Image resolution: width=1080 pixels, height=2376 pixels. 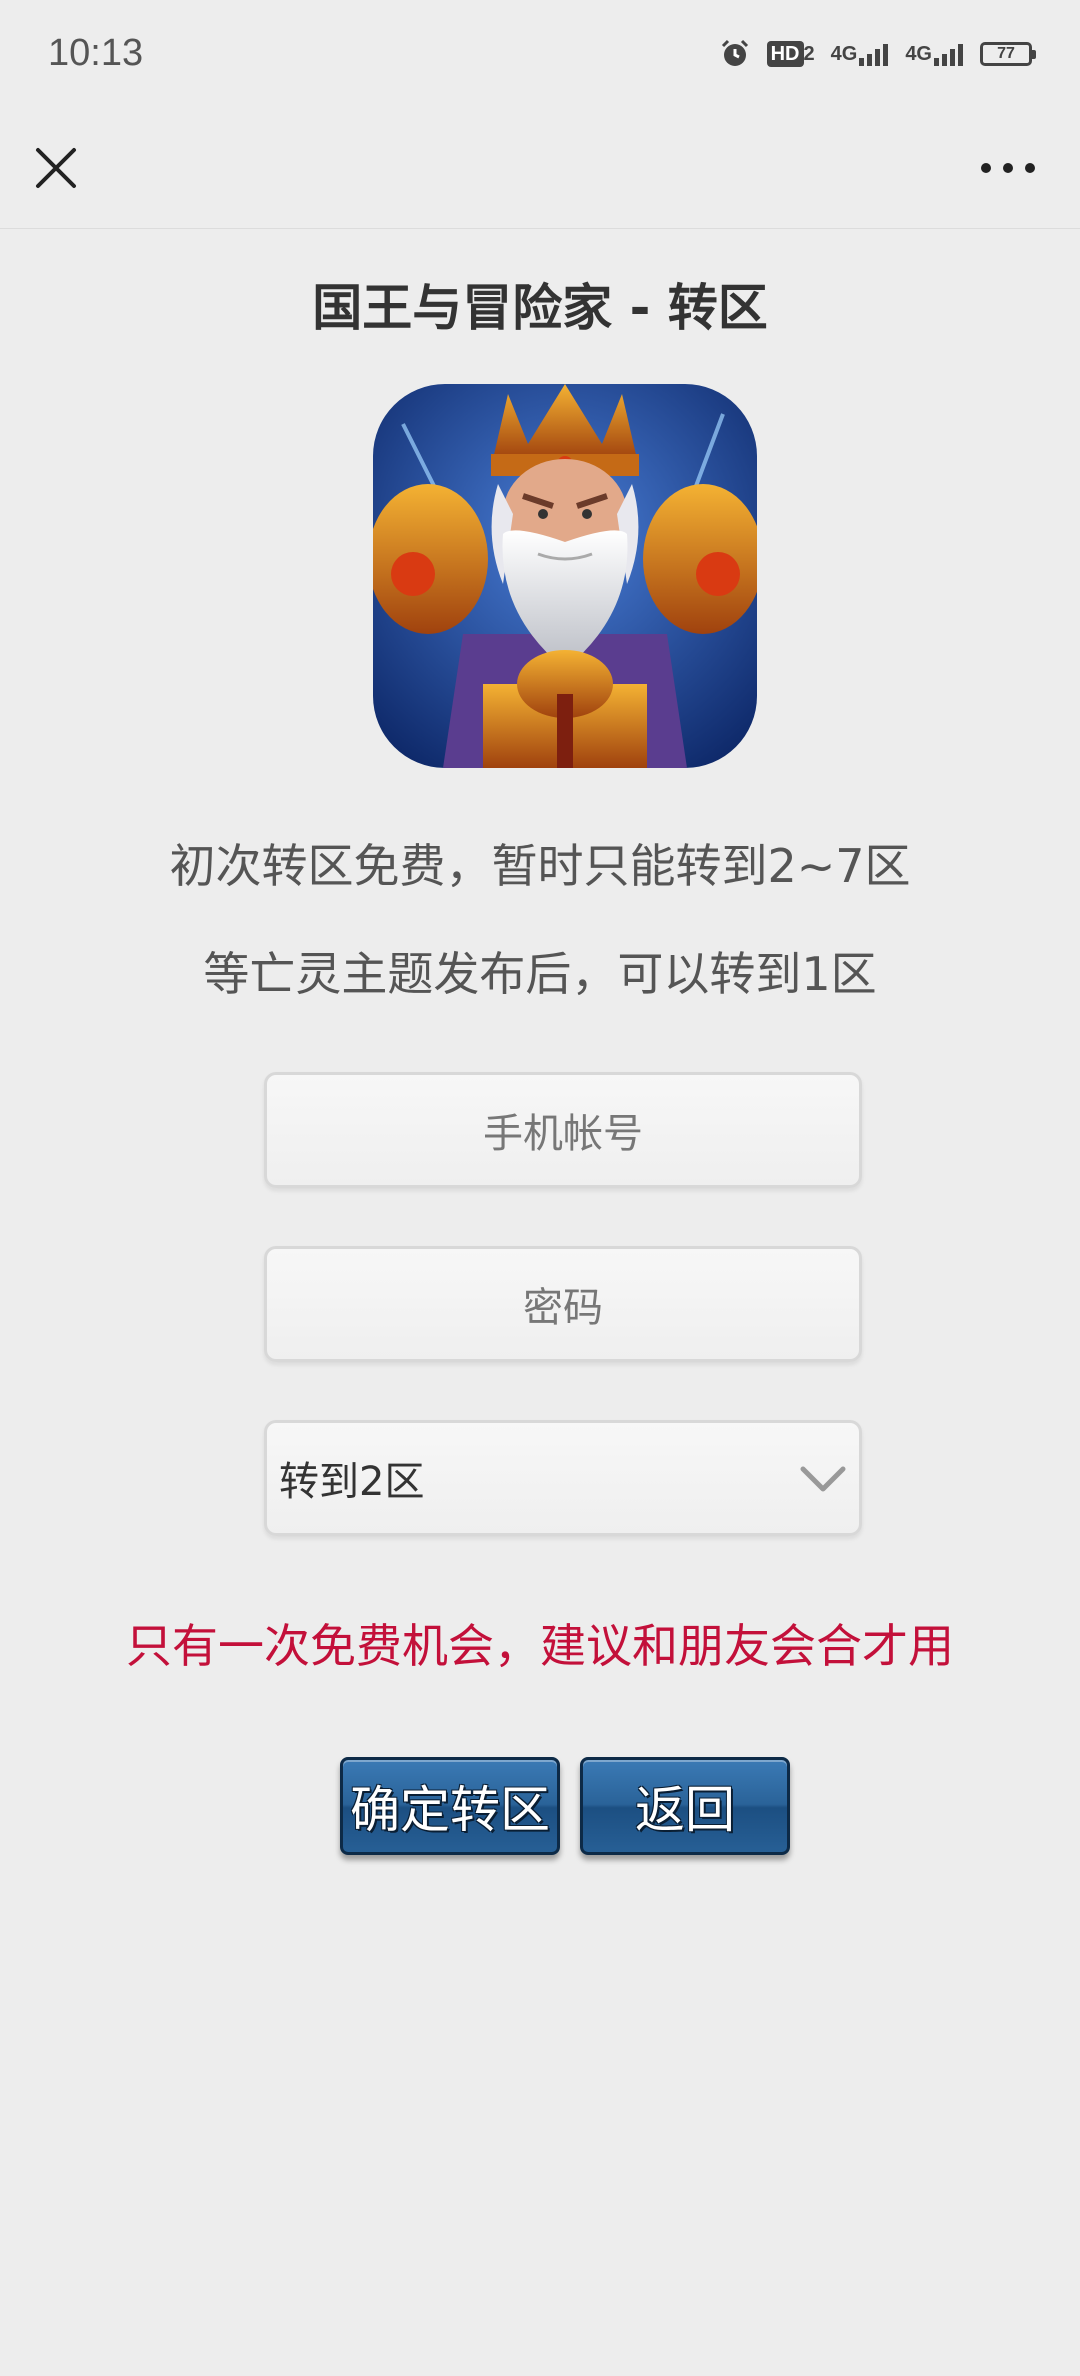 What do you see at coordinates (1008, 54) in the screenshot?
I see `battery-icon: 77` at bounding box center [1008, 54].